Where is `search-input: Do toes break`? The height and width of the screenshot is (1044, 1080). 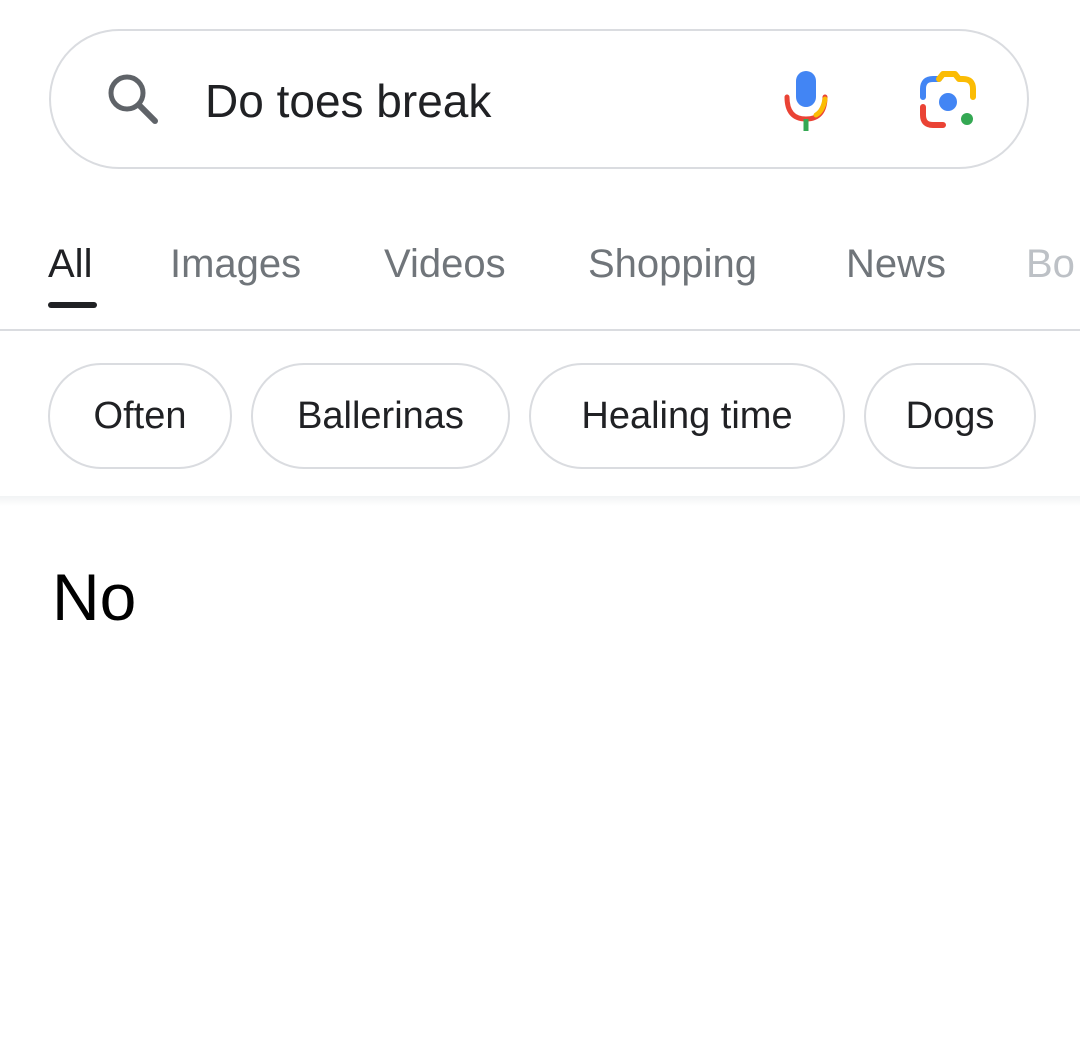
search-input: Do toes break is located at coordinates (348, 101).